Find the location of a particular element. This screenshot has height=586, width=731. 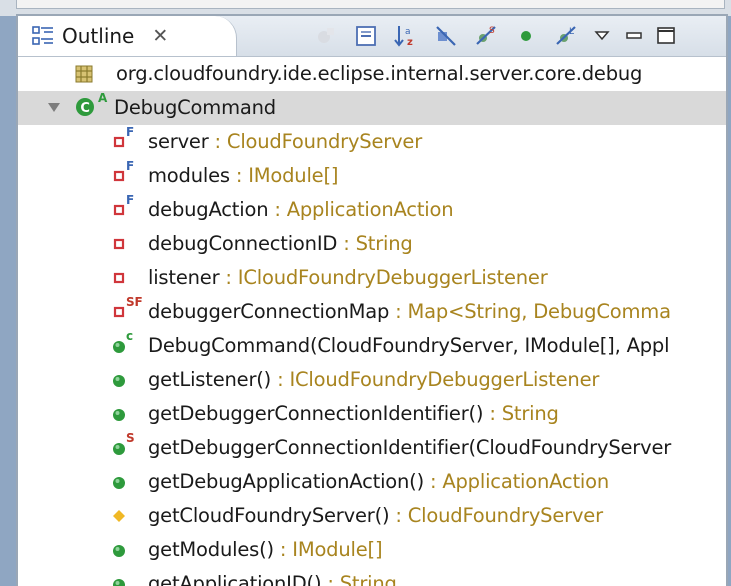

tree-item-member: getApplicationID() : String is located at coordinates (372, 576).